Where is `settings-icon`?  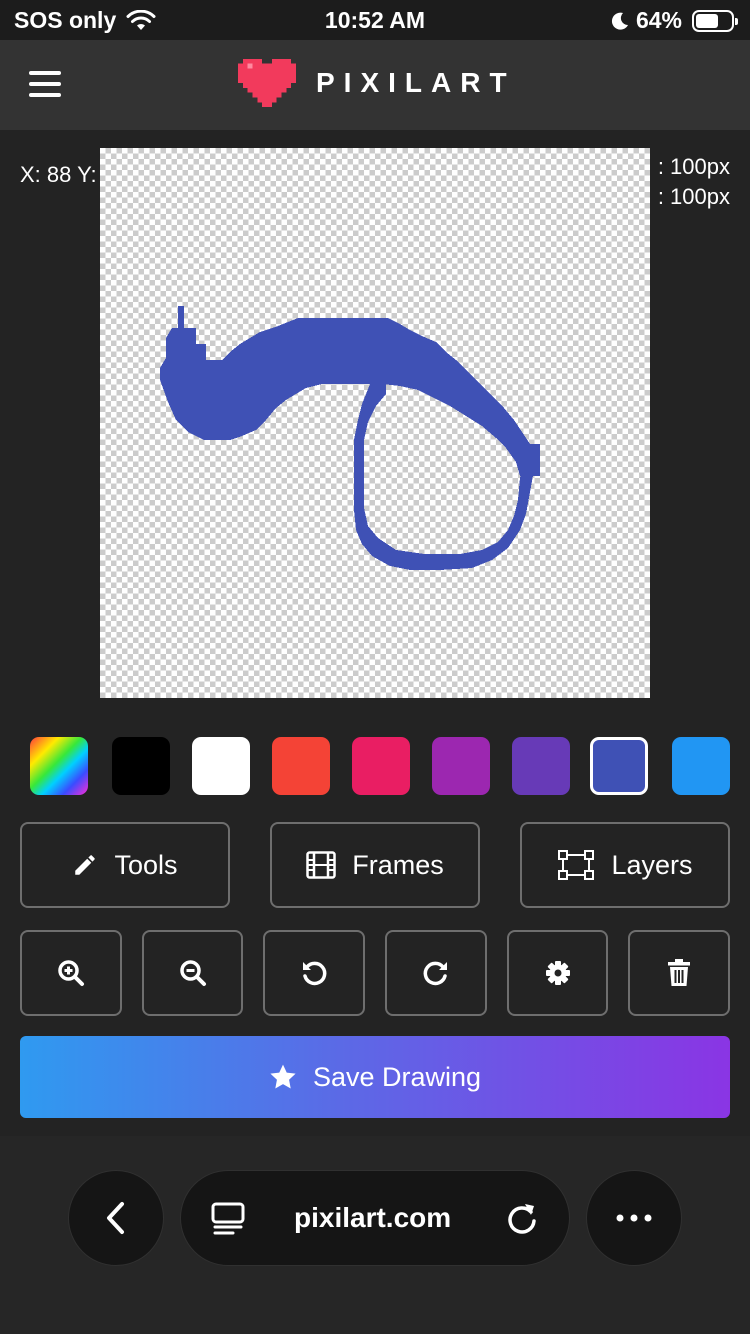 settings-icon is located at coordinates (557, 973).